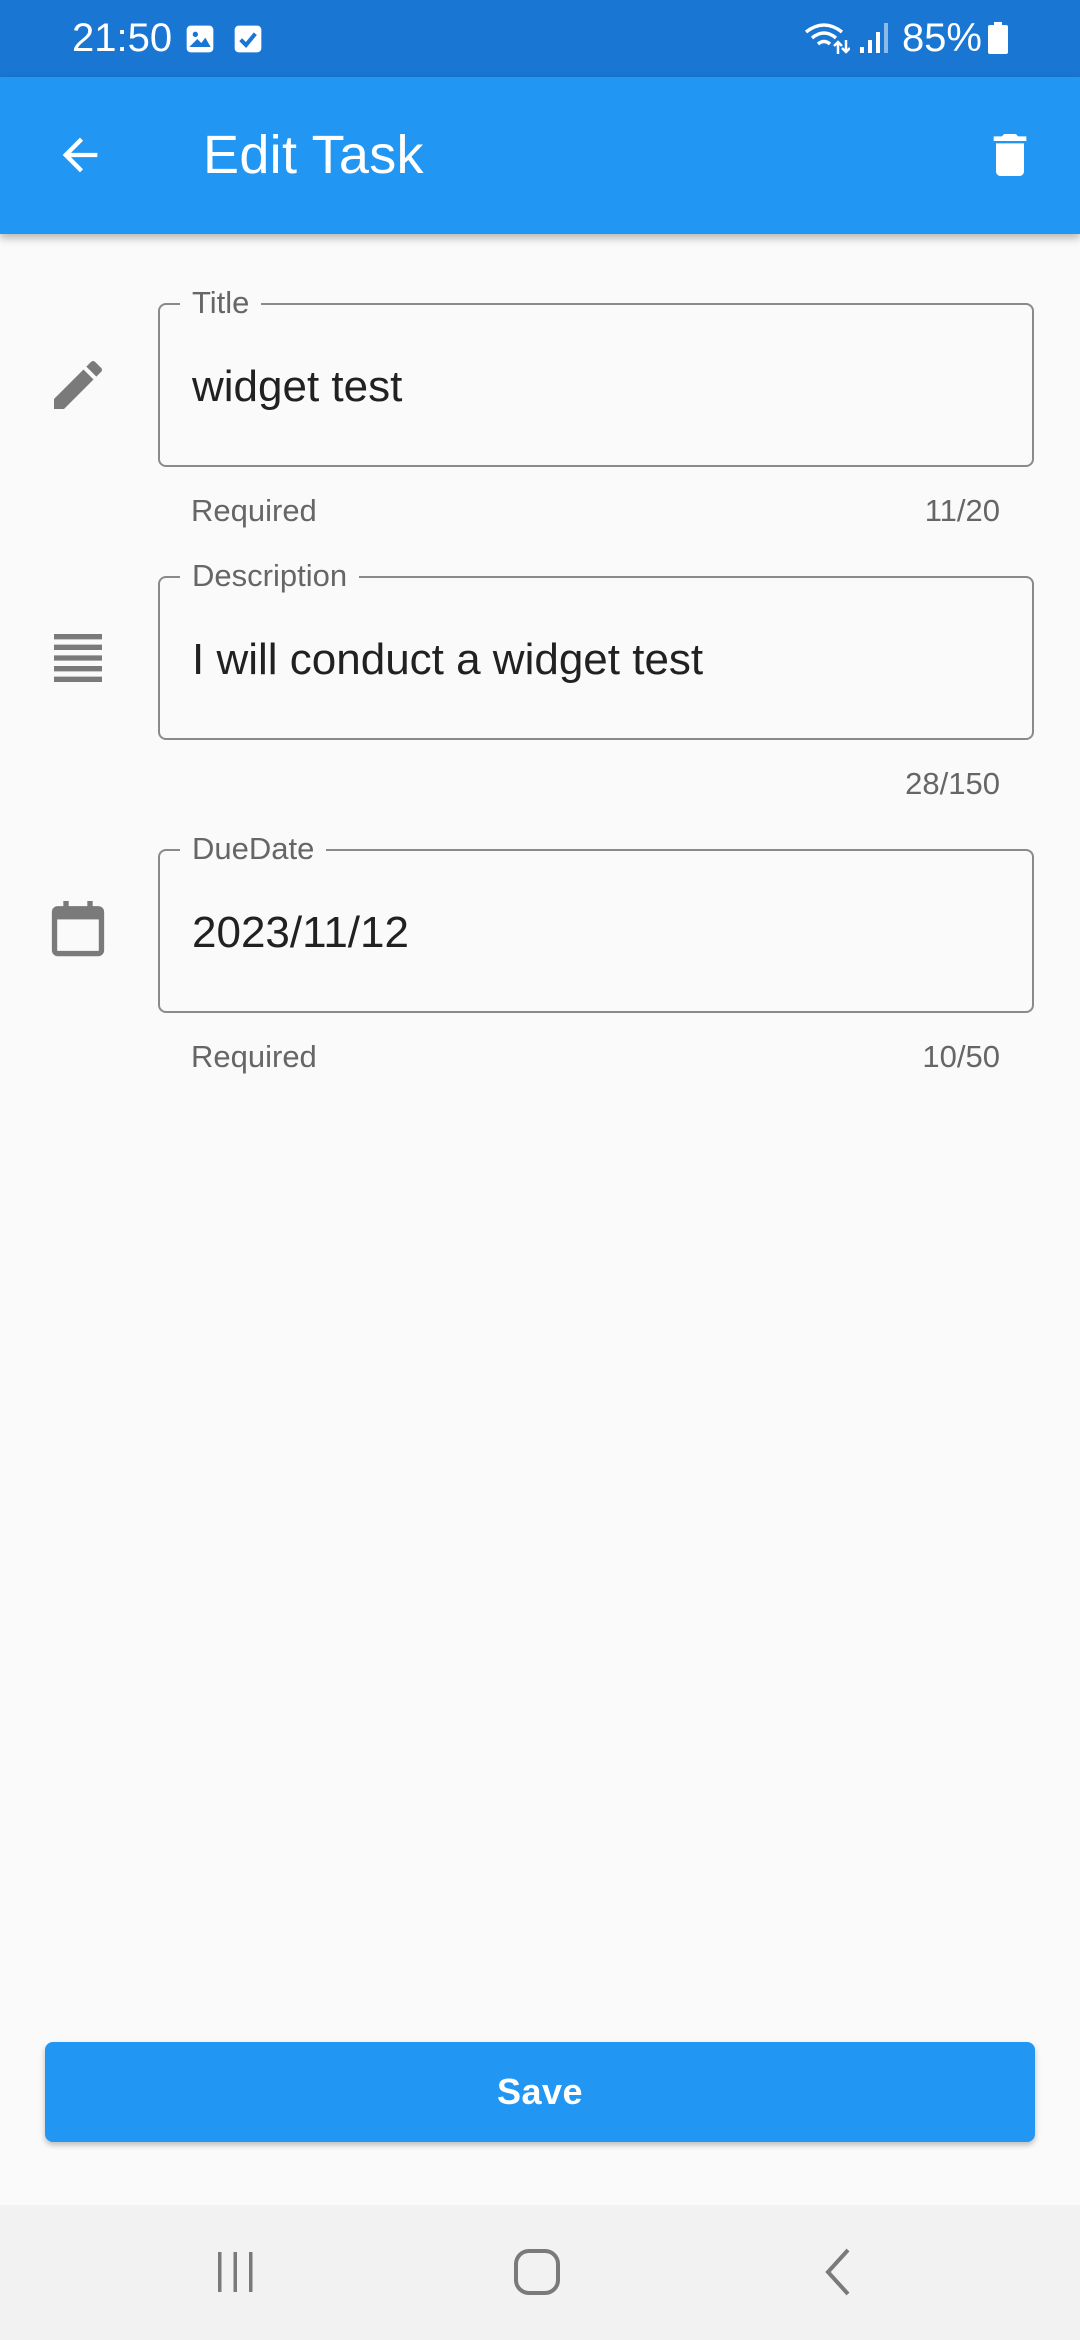  I want to click on delete-button, so click(1010, 155).